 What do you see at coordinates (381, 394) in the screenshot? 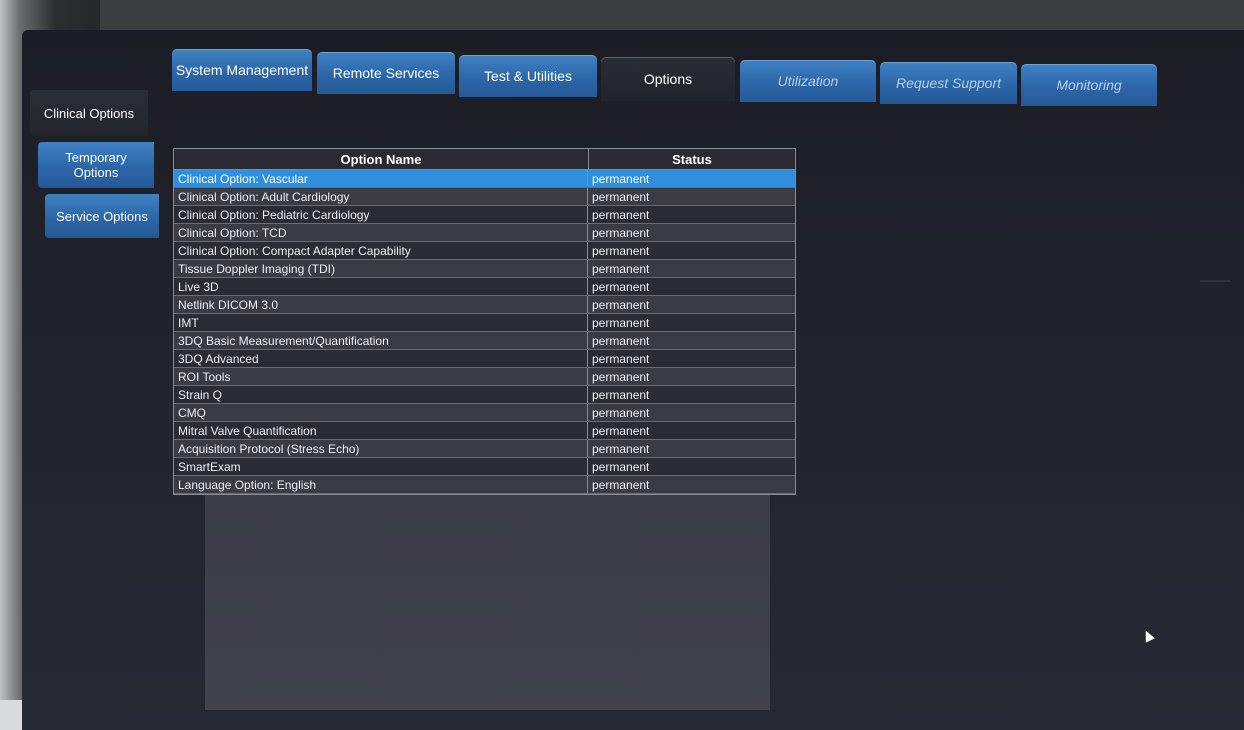
I see `option-name-cell: Strain Q` at bounding box center [381, 394].